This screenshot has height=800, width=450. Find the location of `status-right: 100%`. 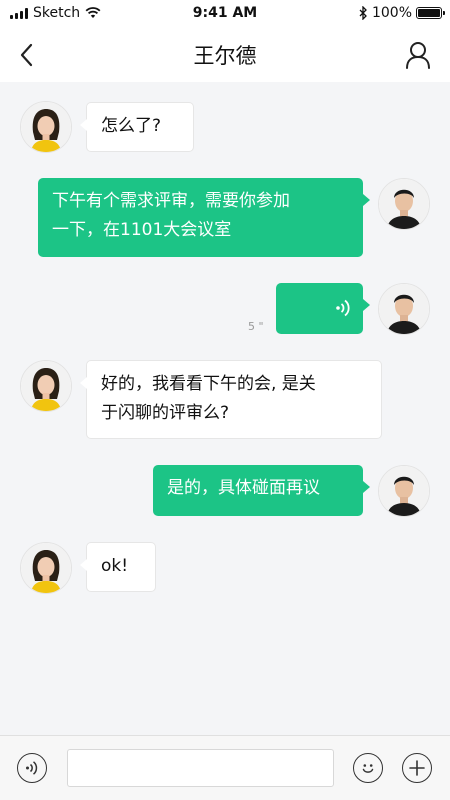

status-right: 100% is located at coordinates (402, 13).